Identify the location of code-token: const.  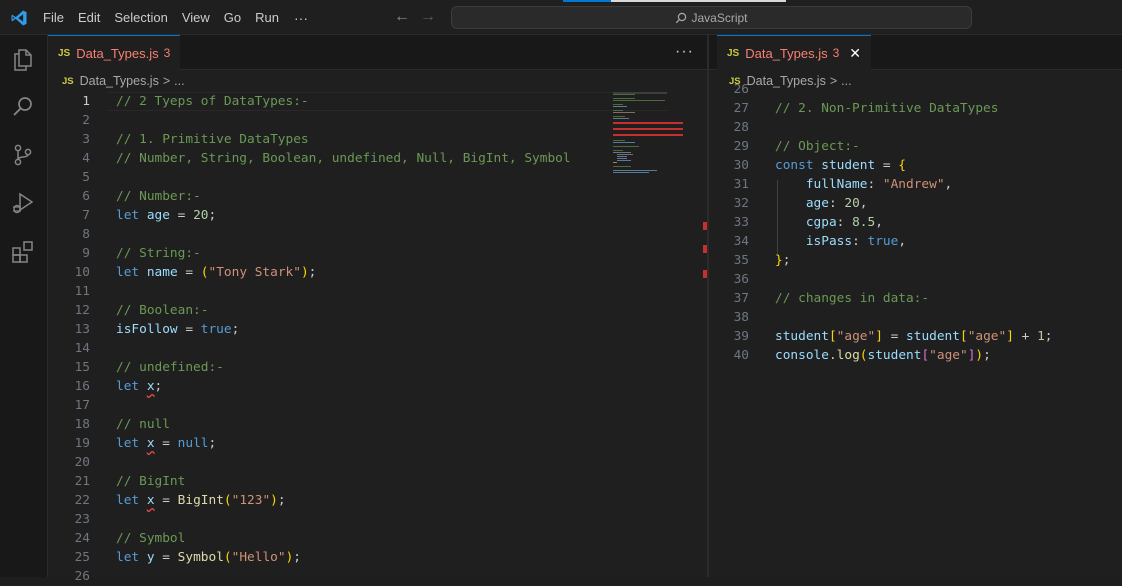
(798, 165).